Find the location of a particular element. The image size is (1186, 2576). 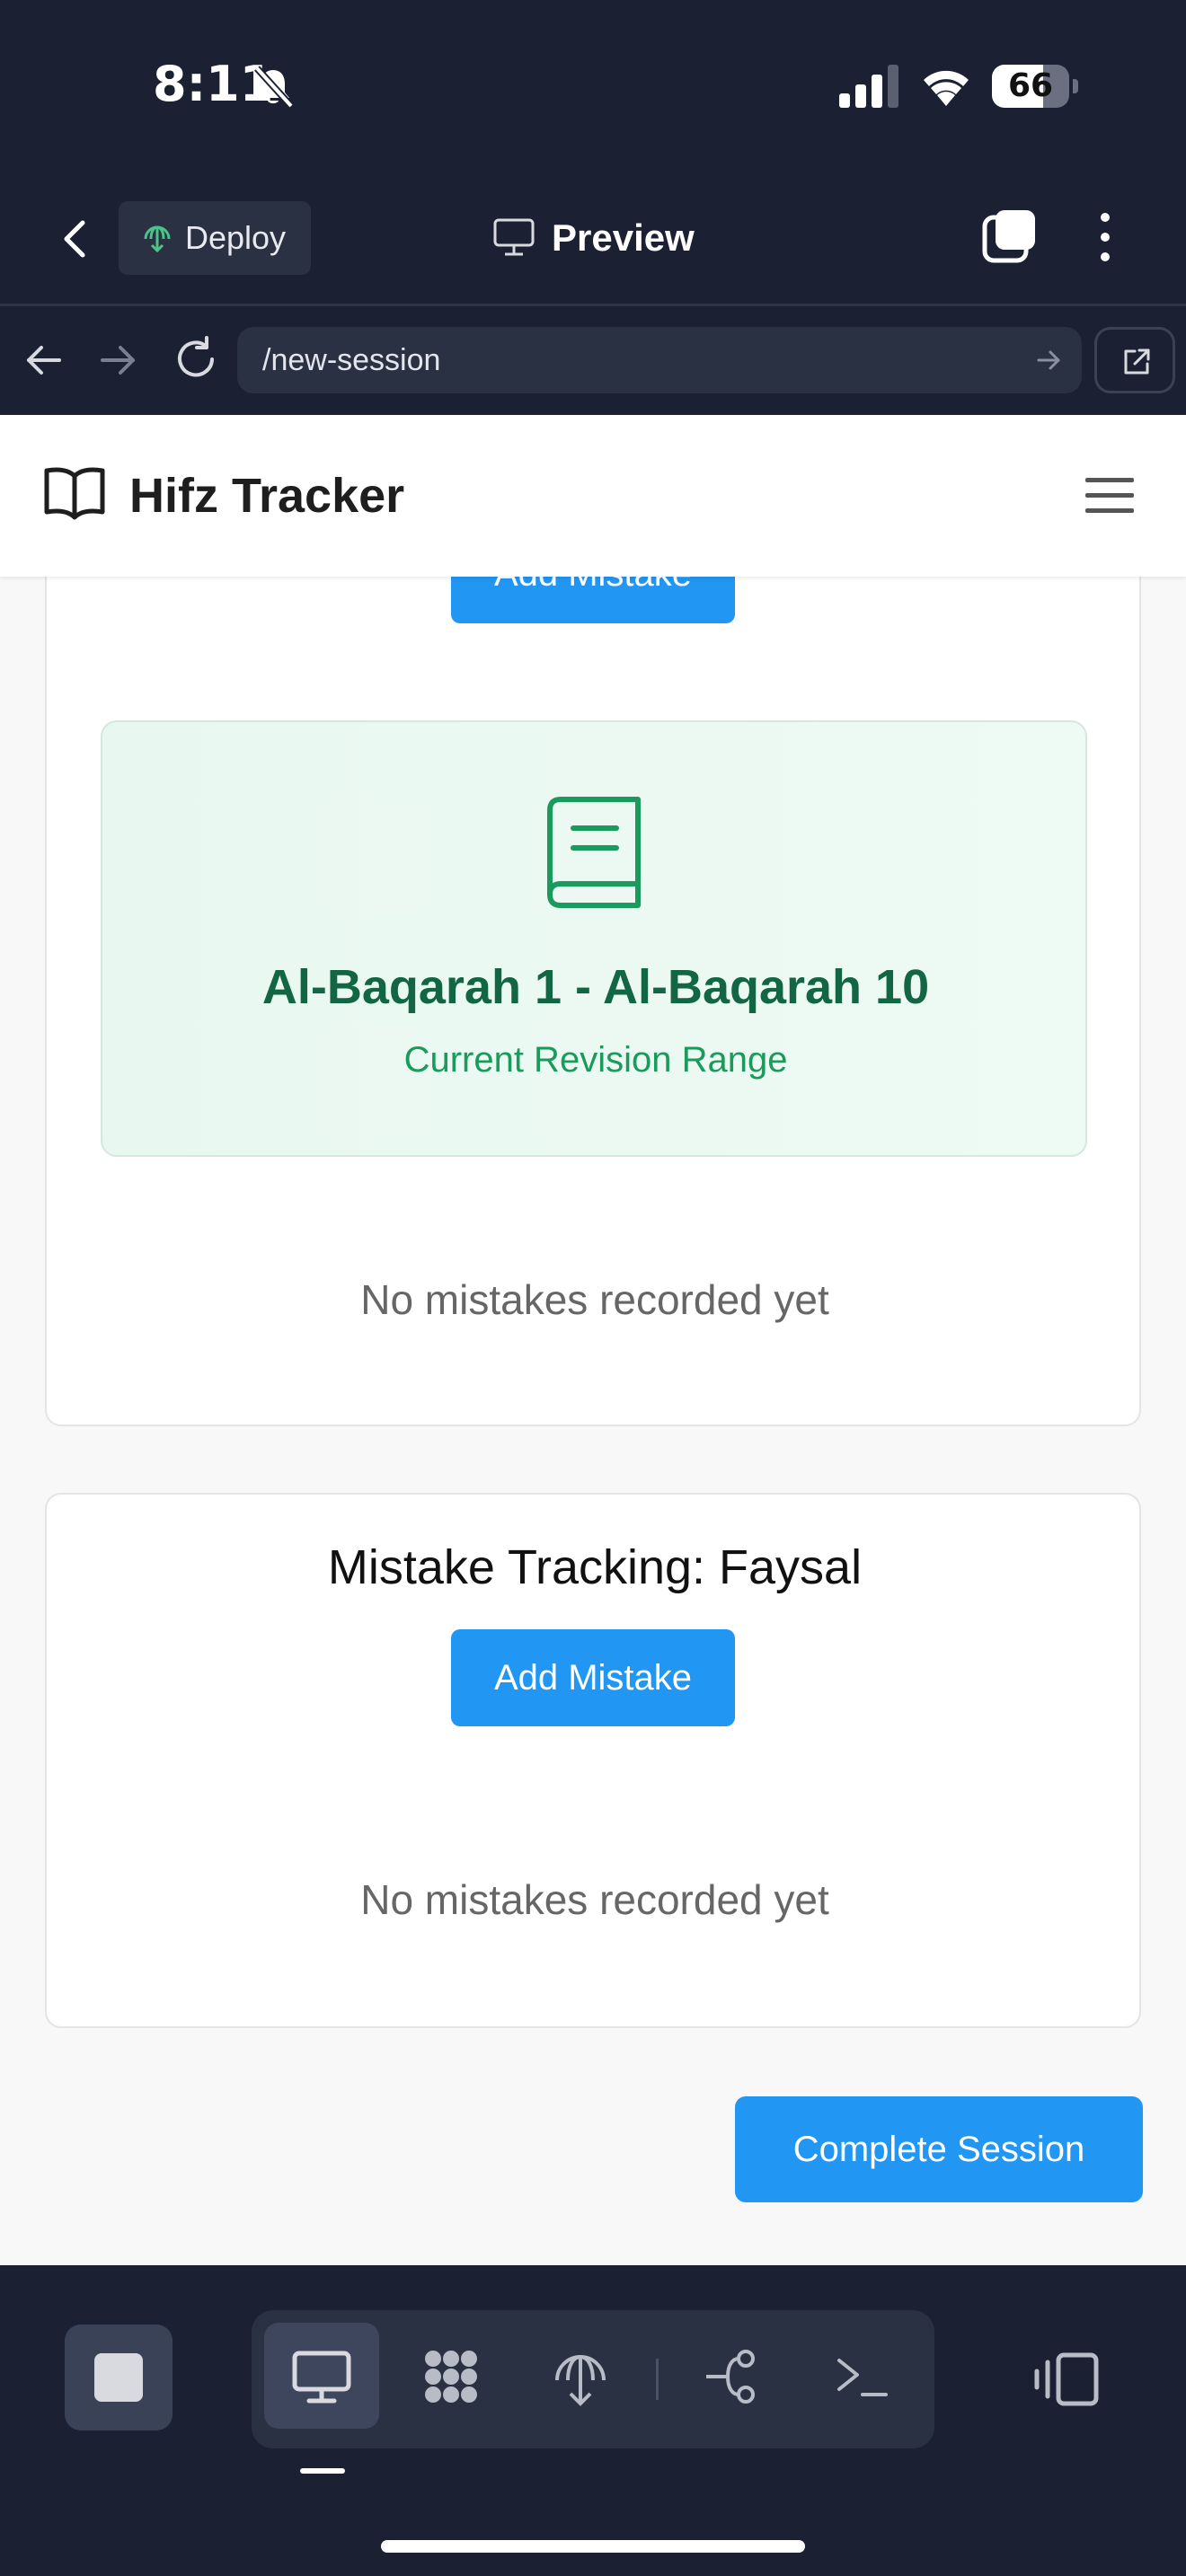

url-input: /new-session is located at coordinates (659, 360).